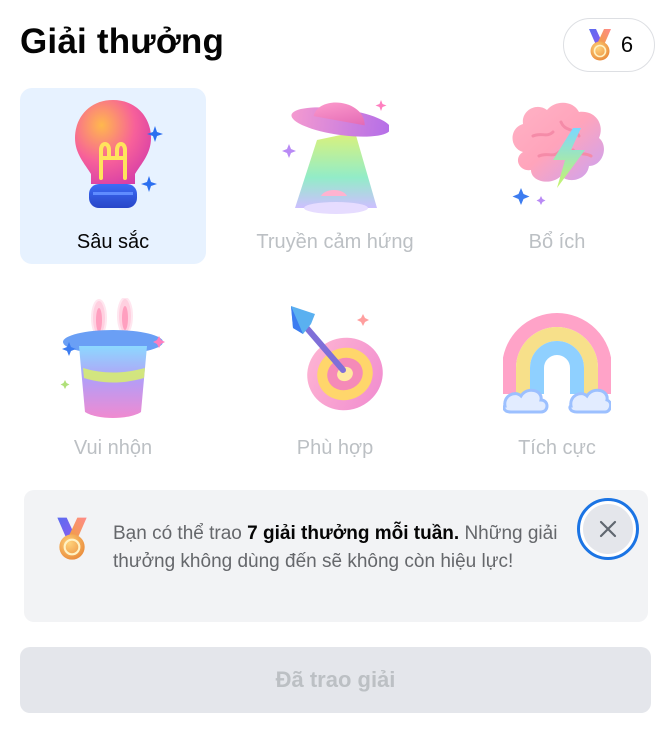  What do you see at coordinates (557, 242) in the screenshot?
I see `award-label: Bổ ích` at bounding box center [557, 242].